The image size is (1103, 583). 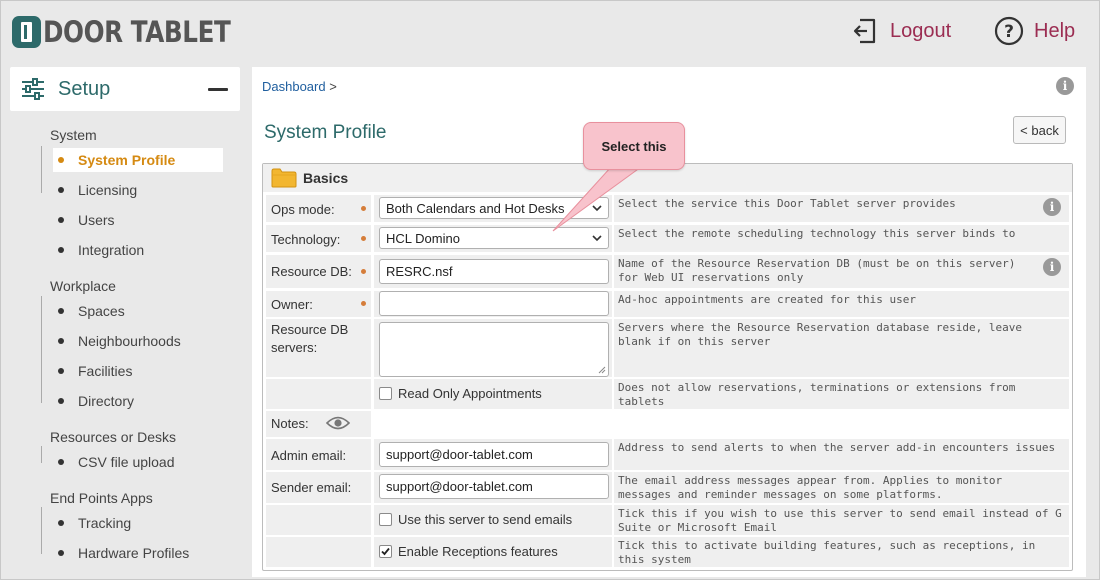 I want to click on door-tablet-logo: DOOR TABLET, so click(x=137, y=32).